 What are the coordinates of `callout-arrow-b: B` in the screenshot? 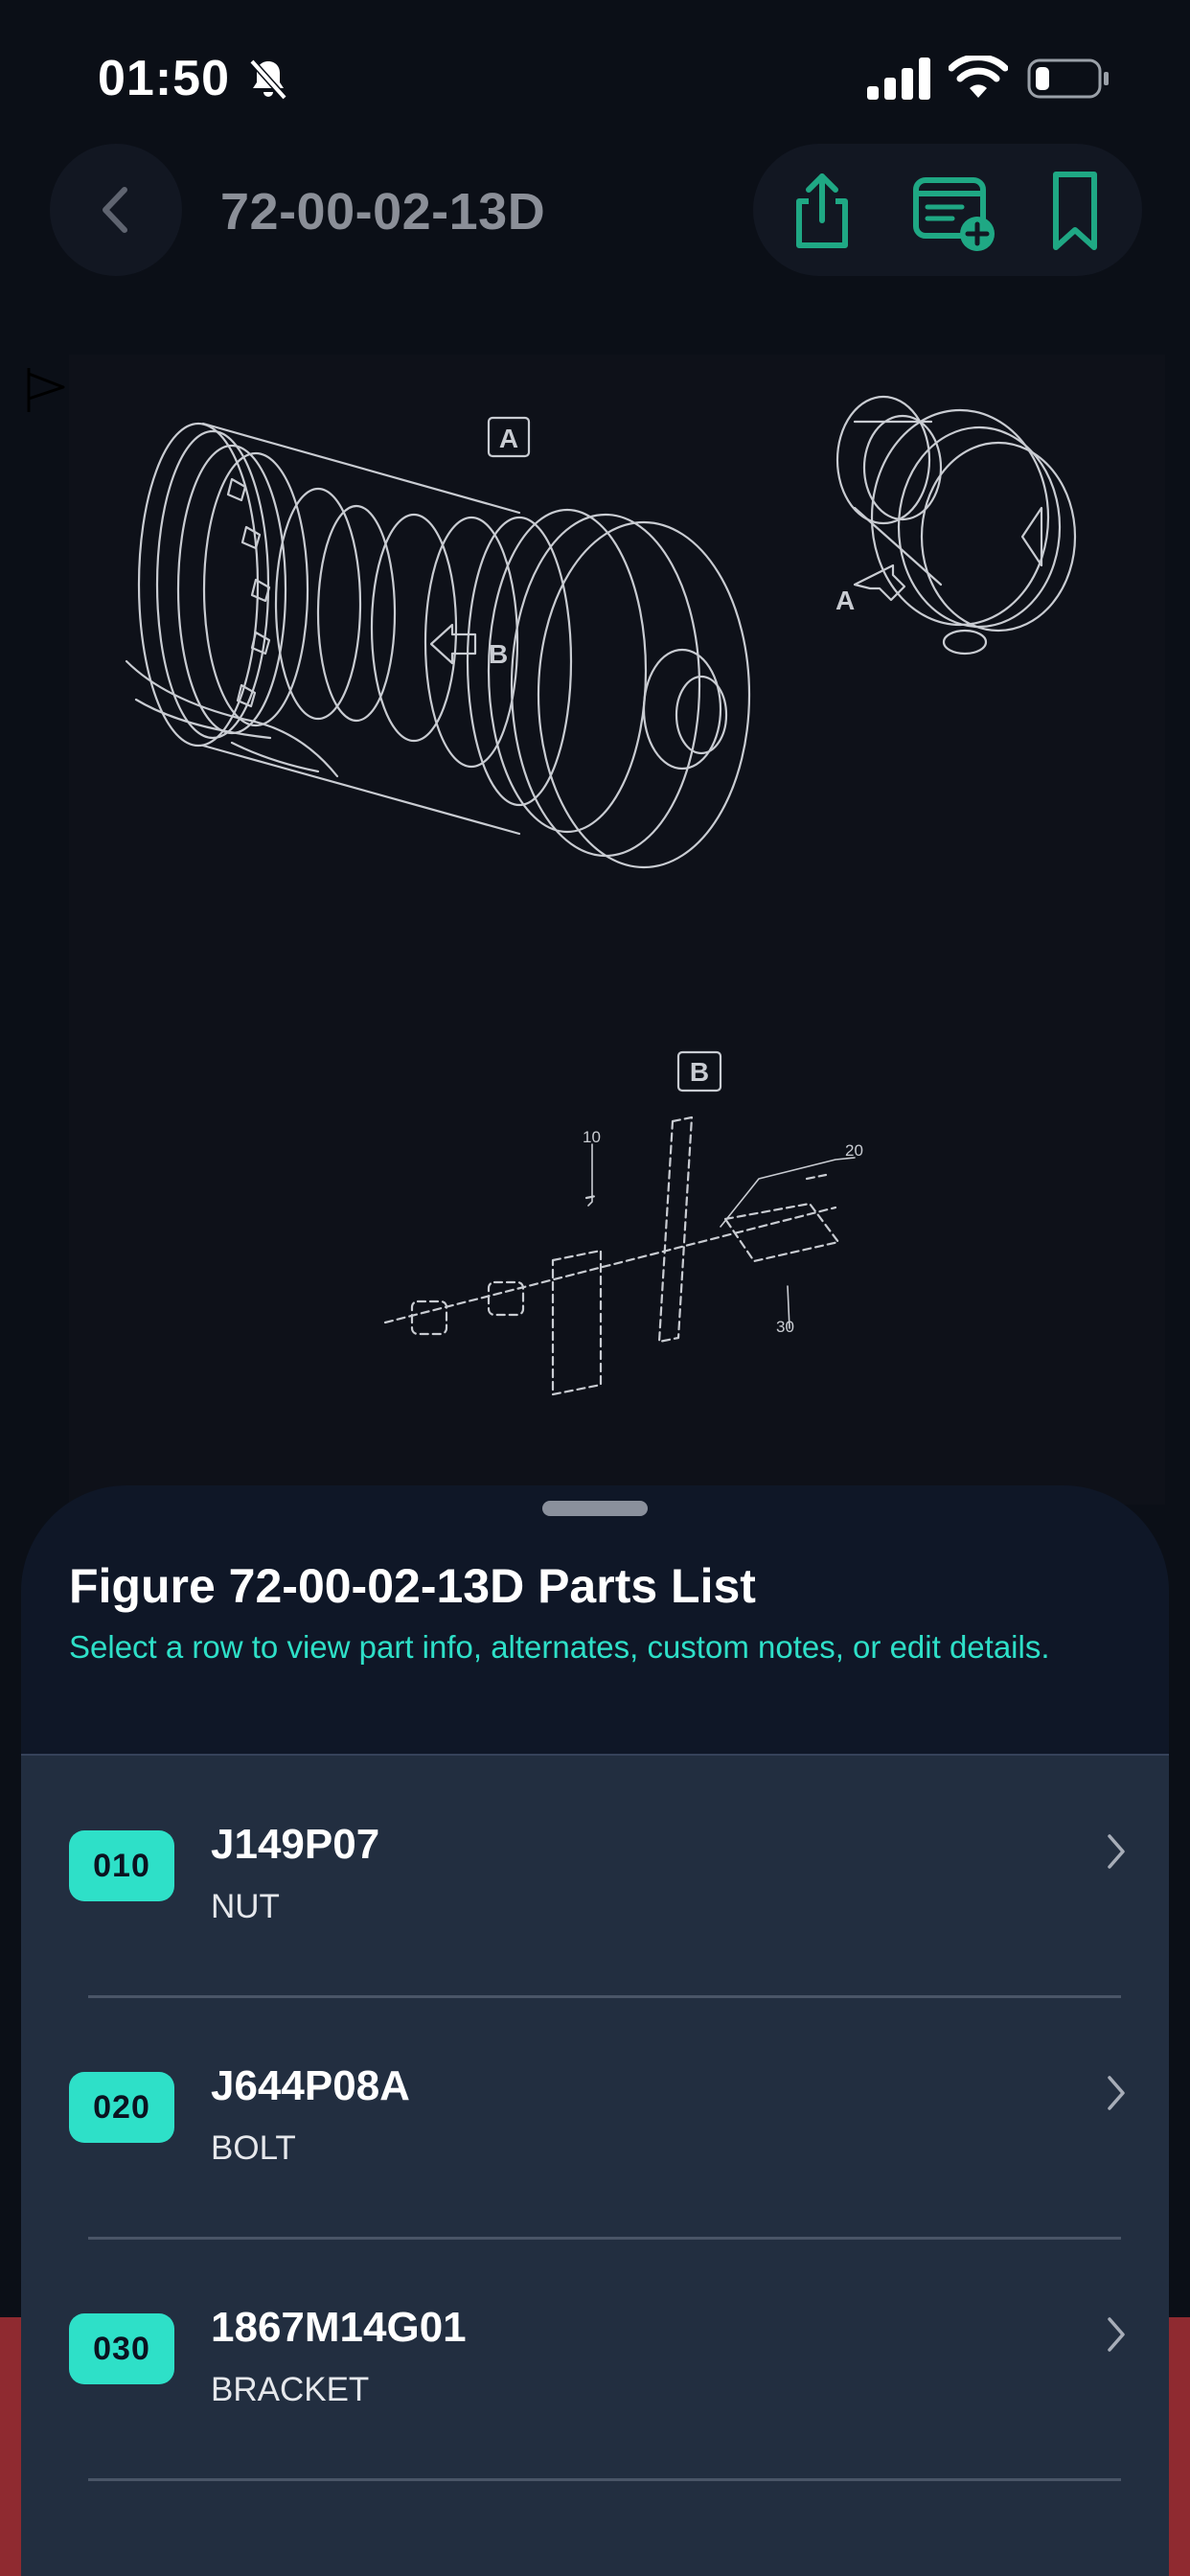 It's located at (499, 654).